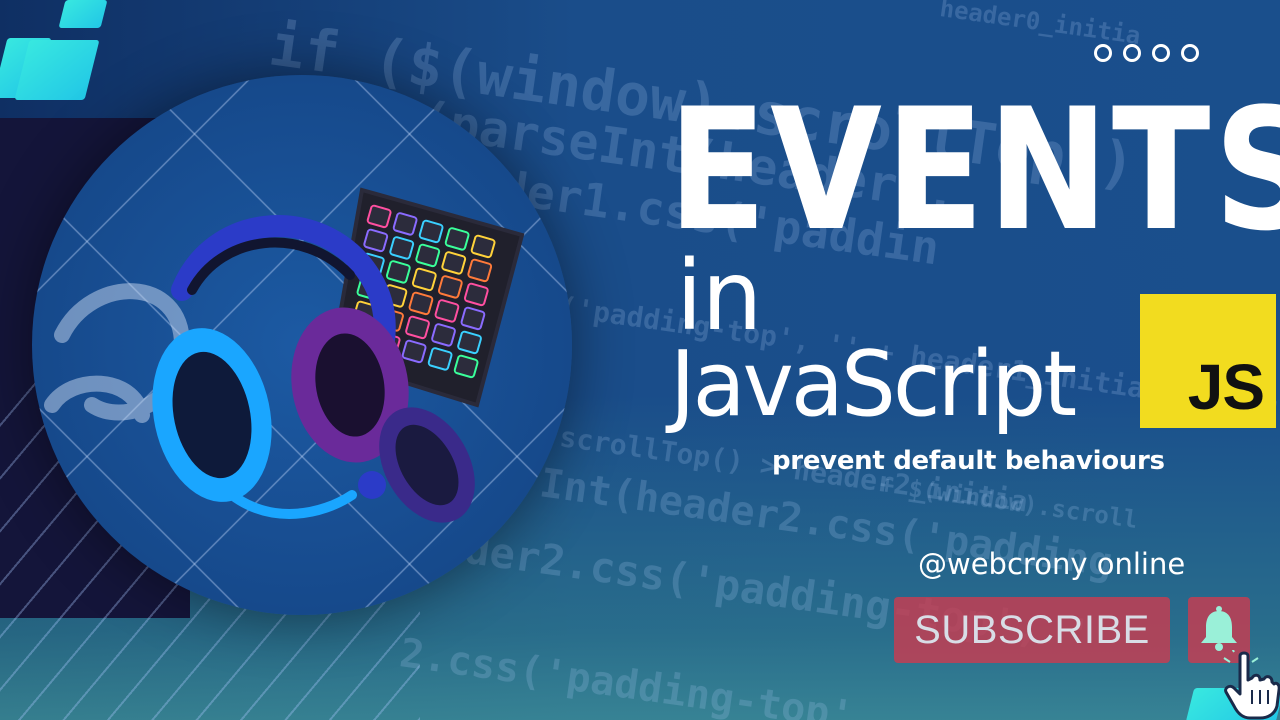 The width and height of the screenshot is (1280, 720). Describe the element at coordinates (719, 296) in the screenshot. I see `title-in: in` at that location.